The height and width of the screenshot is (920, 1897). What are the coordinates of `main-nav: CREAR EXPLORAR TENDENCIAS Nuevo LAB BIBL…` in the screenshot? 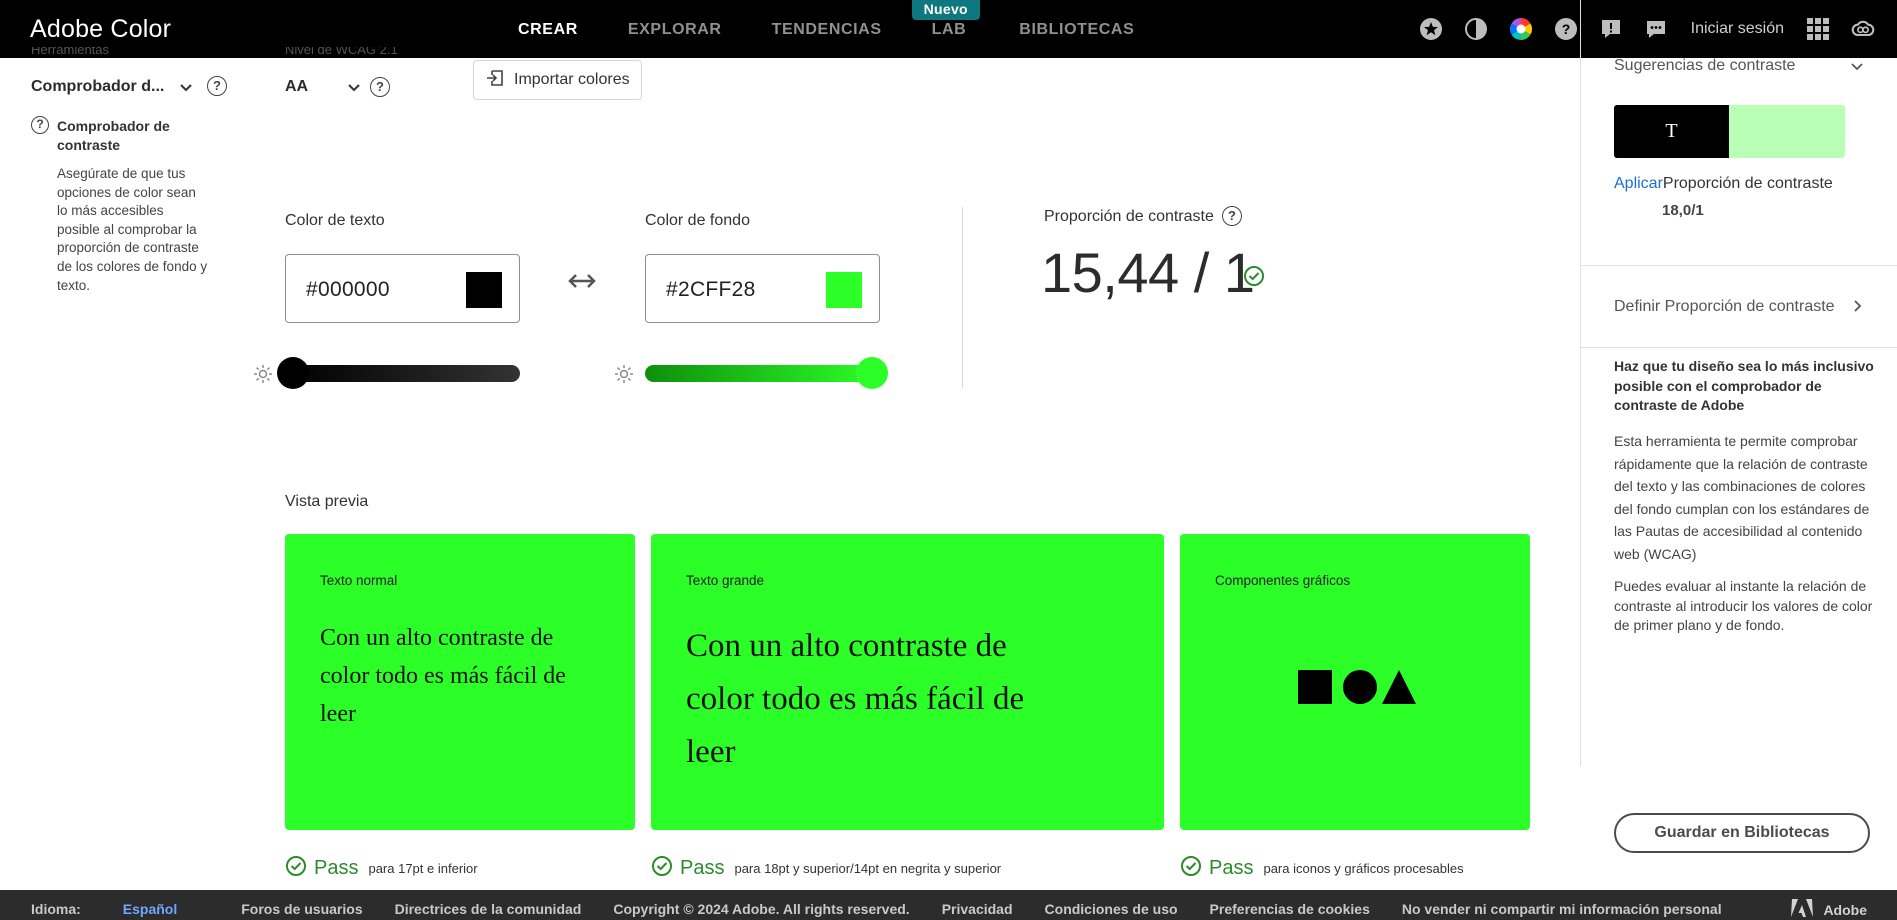 It's located at (851, 29).